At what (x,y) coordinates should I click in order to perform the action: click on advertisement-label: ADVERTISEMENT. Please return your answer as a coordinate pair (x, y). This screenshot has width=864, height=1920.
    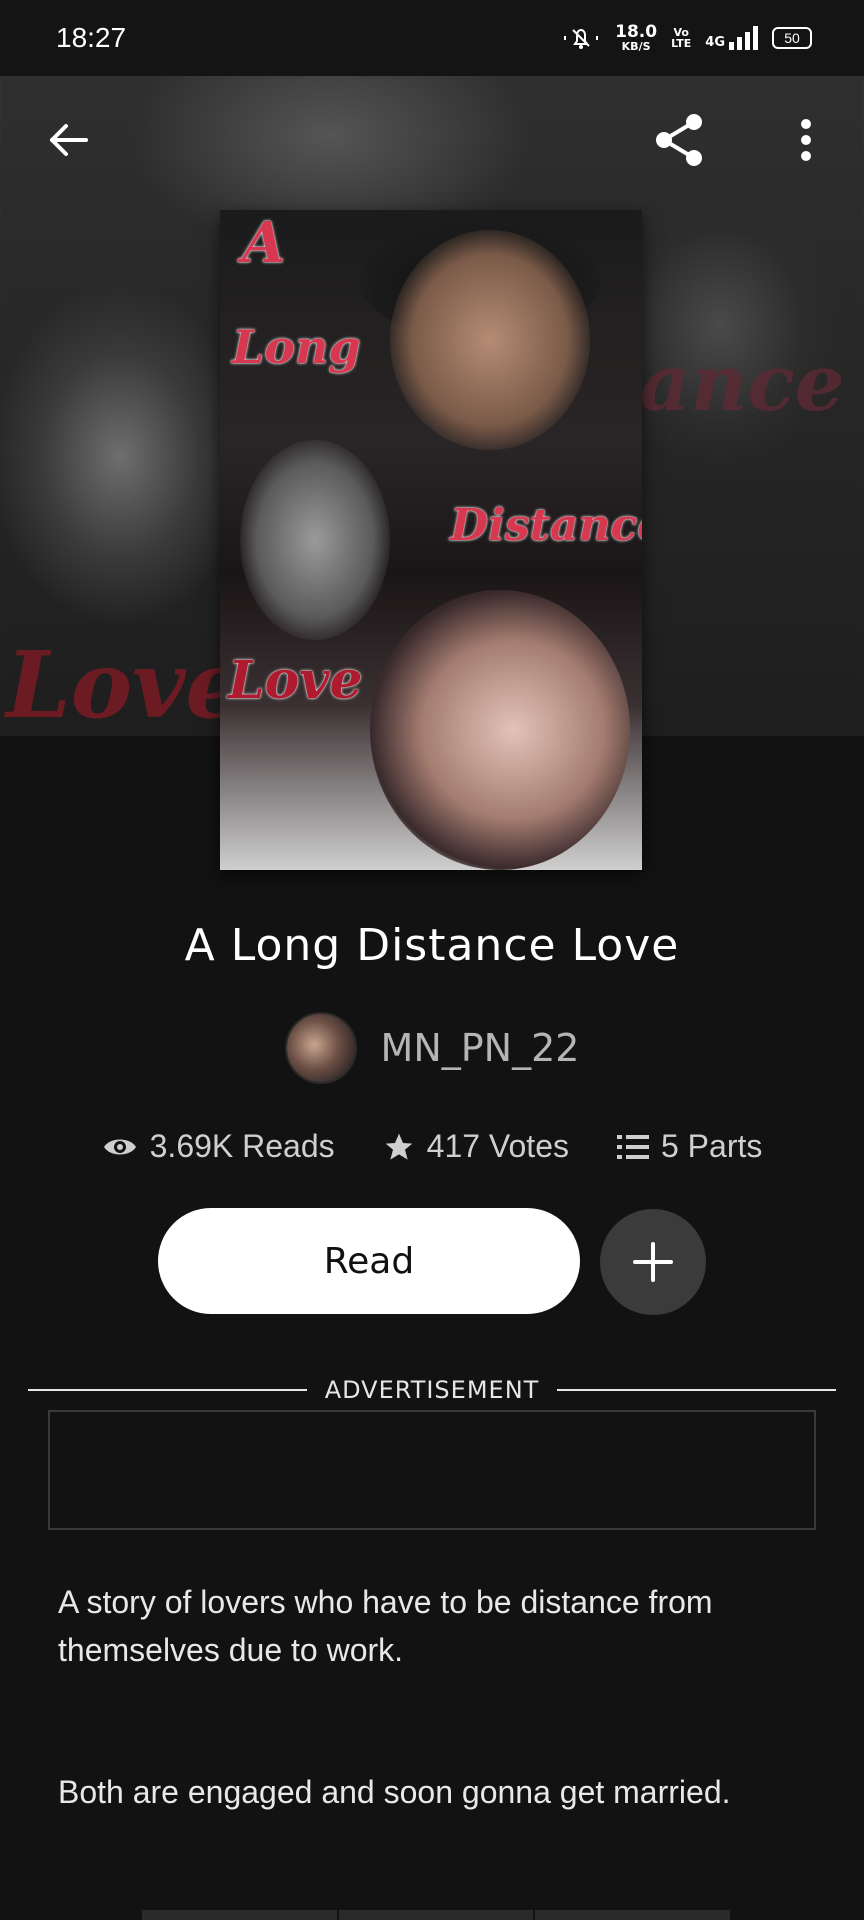
    Looking at the image, I should click on (432, 1390).